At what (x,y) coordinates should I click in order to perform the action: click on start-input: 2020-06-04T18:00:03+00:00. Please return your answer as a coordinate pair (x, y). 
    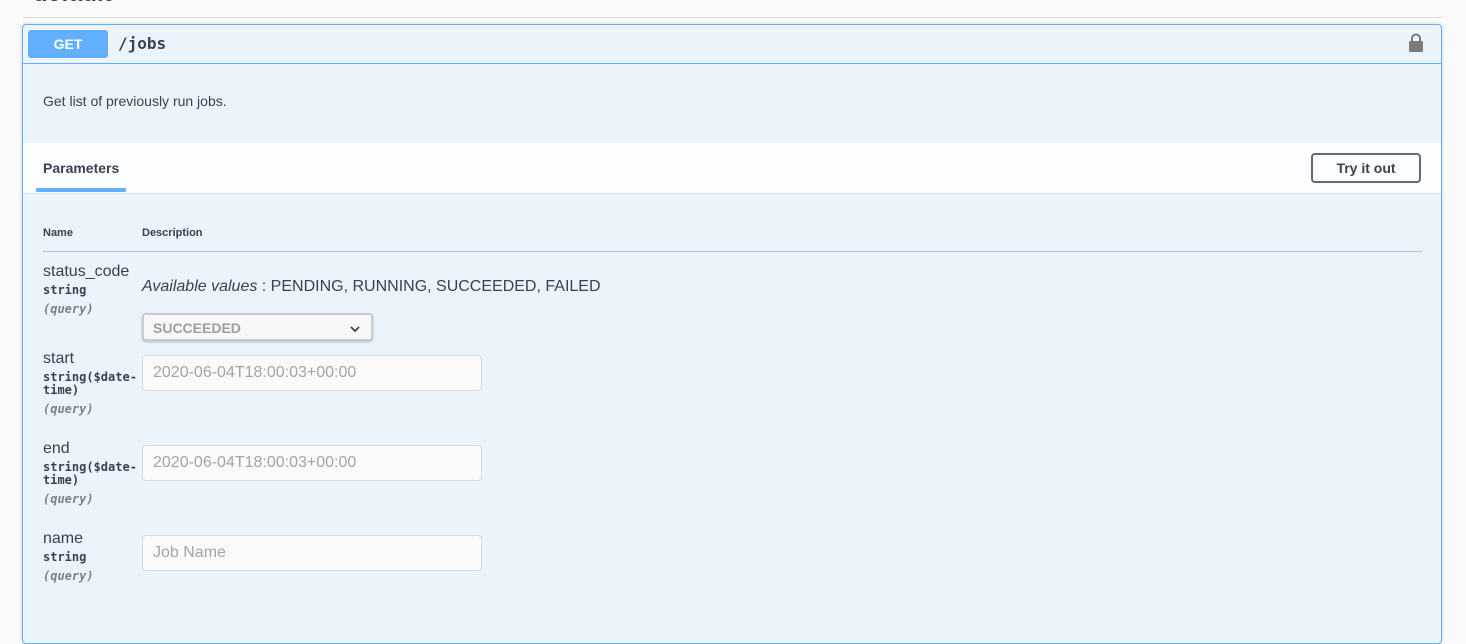
    Looking at the image, I should click on (312, 373).